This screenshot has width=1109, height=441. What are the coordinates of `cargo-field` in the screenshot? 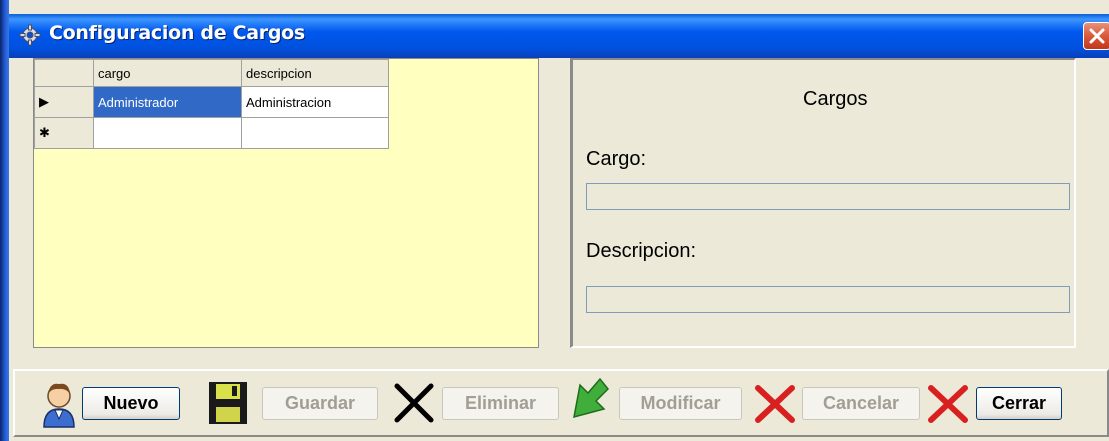 It's located at (828, 196).